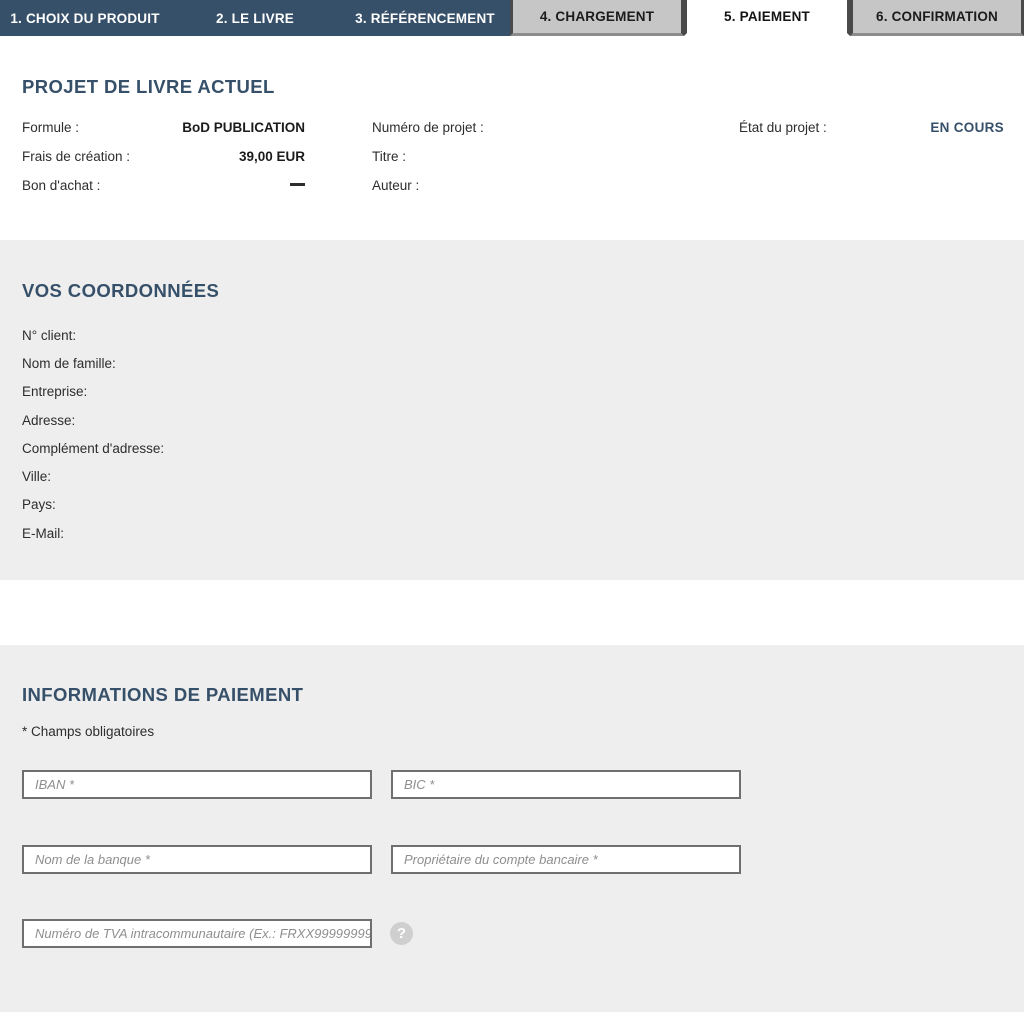  I want to click on contact-row-numero-client: N° client:, so click(96, 335).